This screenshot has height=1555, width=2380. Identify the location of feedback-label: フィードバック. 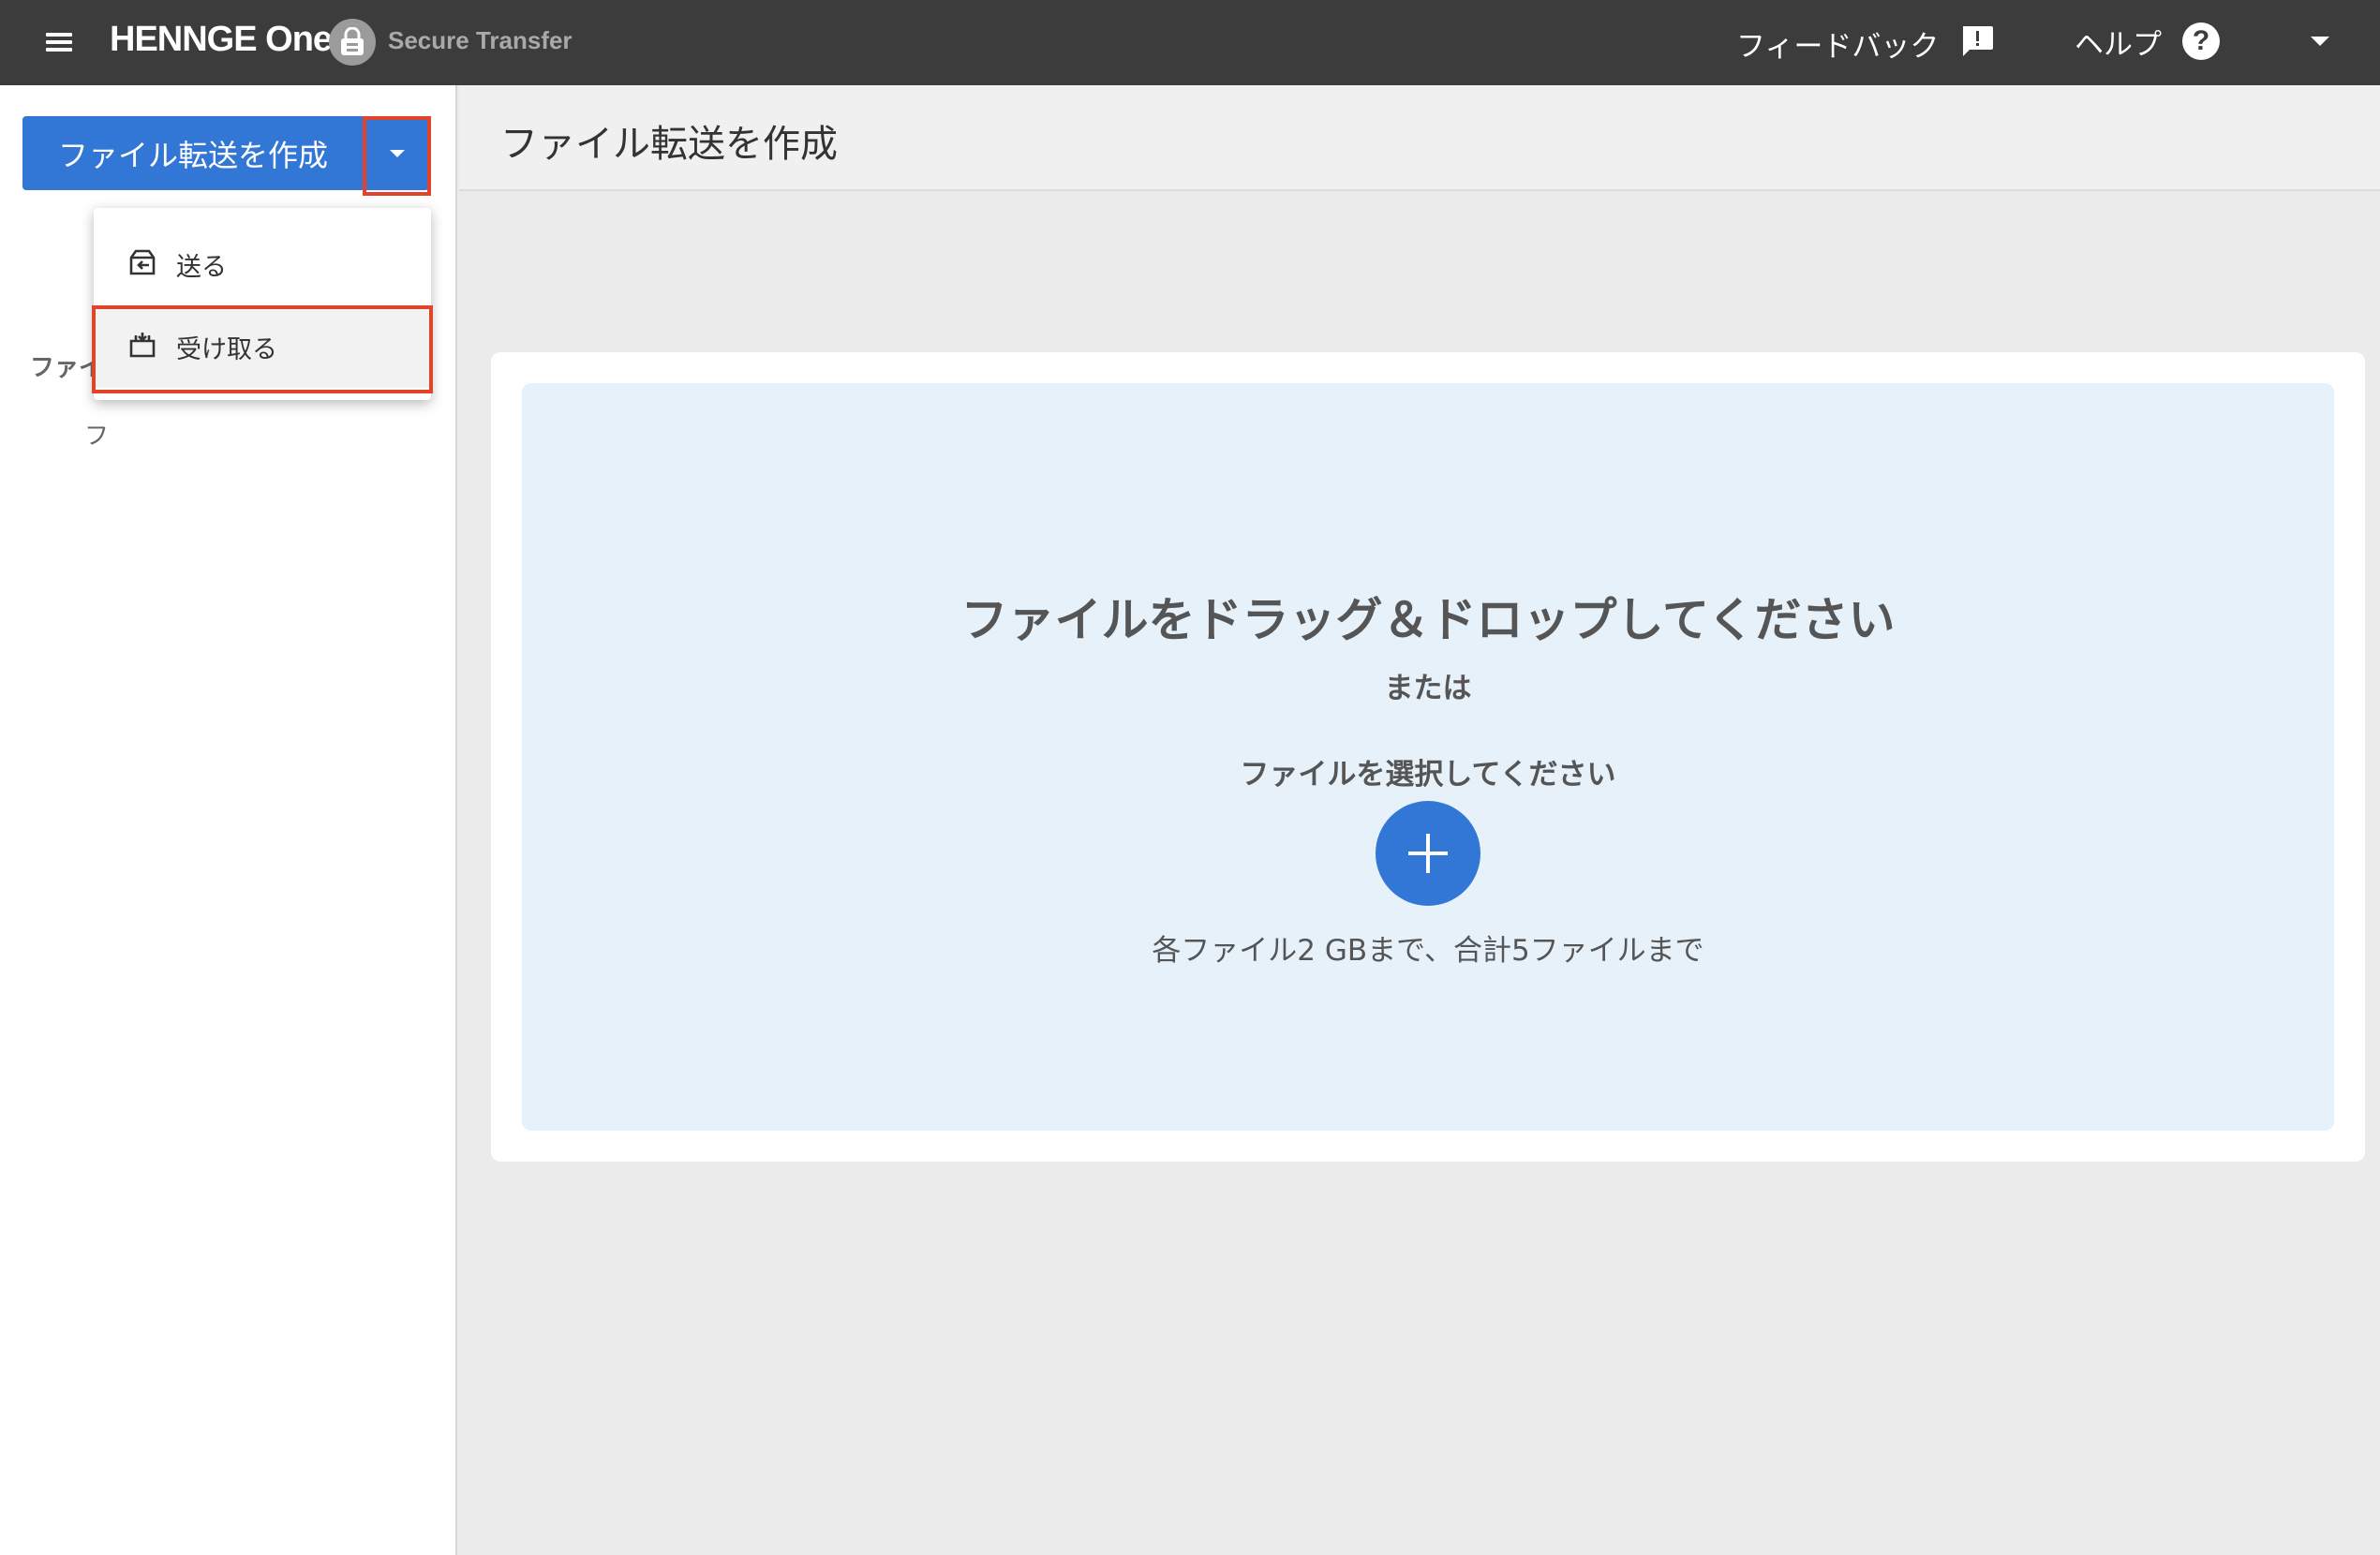
(1838, 46).